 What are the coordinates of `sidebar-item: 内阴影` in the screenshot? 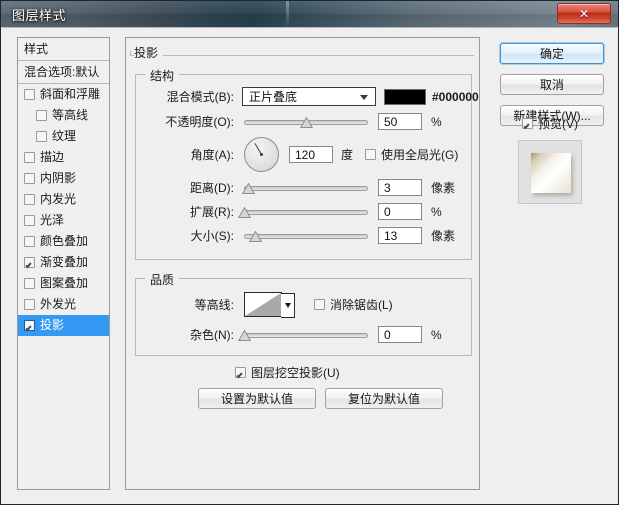 It's located at (63, 178).